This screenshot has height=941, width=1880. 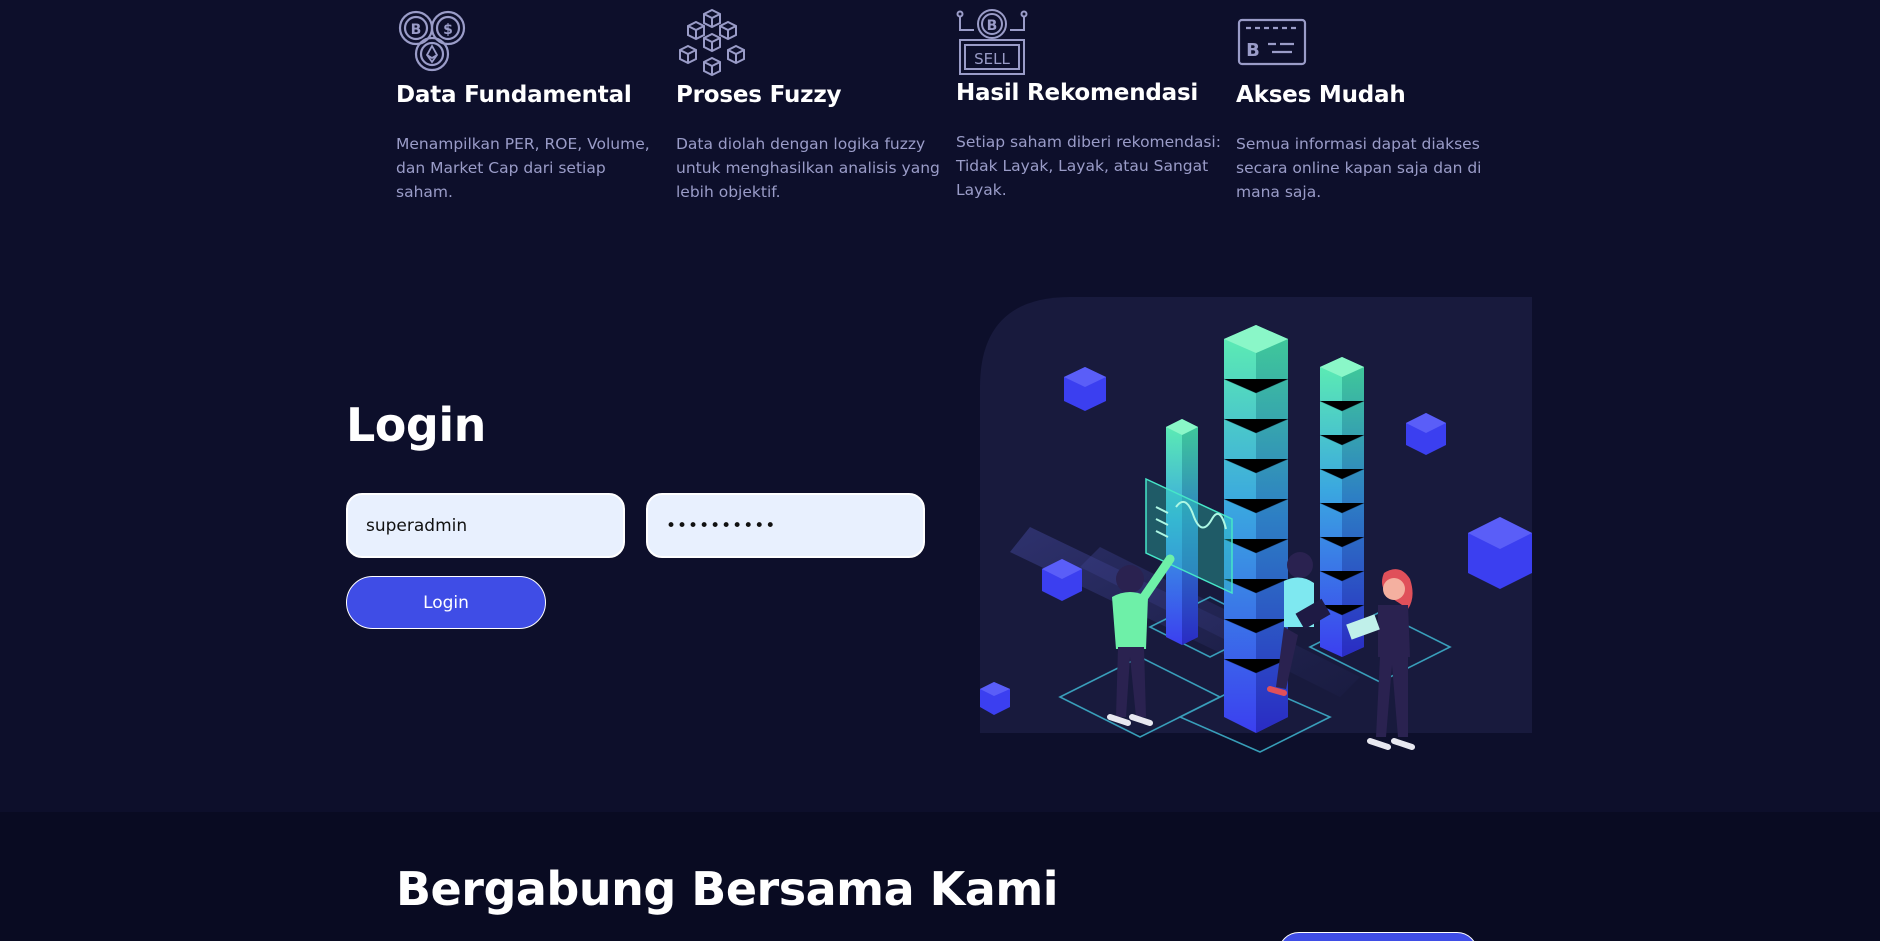 I want to click on svg-text: SELL, so click(x=992, y=59).